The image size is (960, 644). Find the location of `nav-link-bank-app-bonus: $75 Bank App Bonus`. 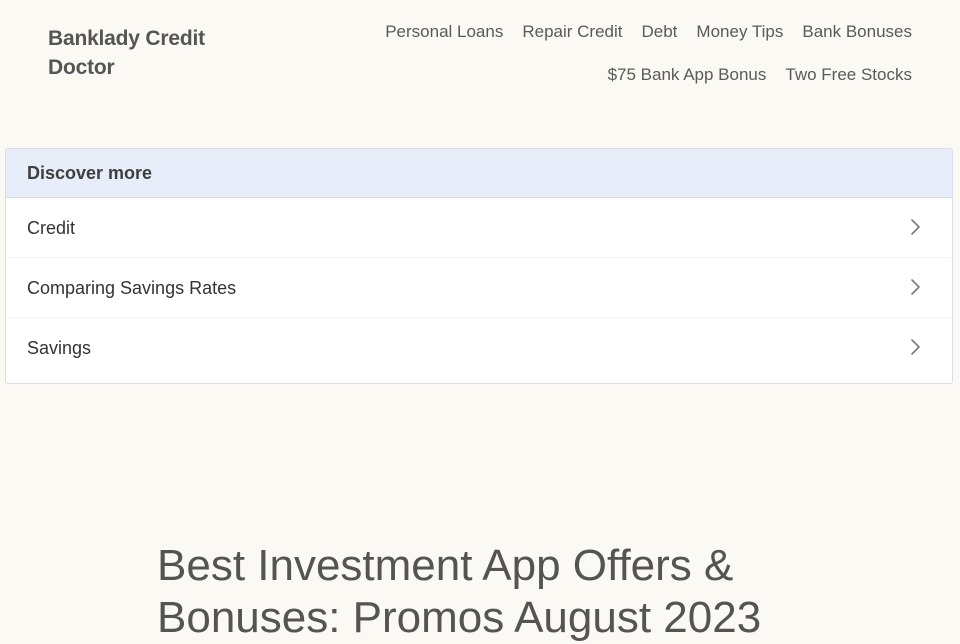

nav-link-bank-app-bonus: $75 Bank App Bonus is located at coordinates (687, 75).